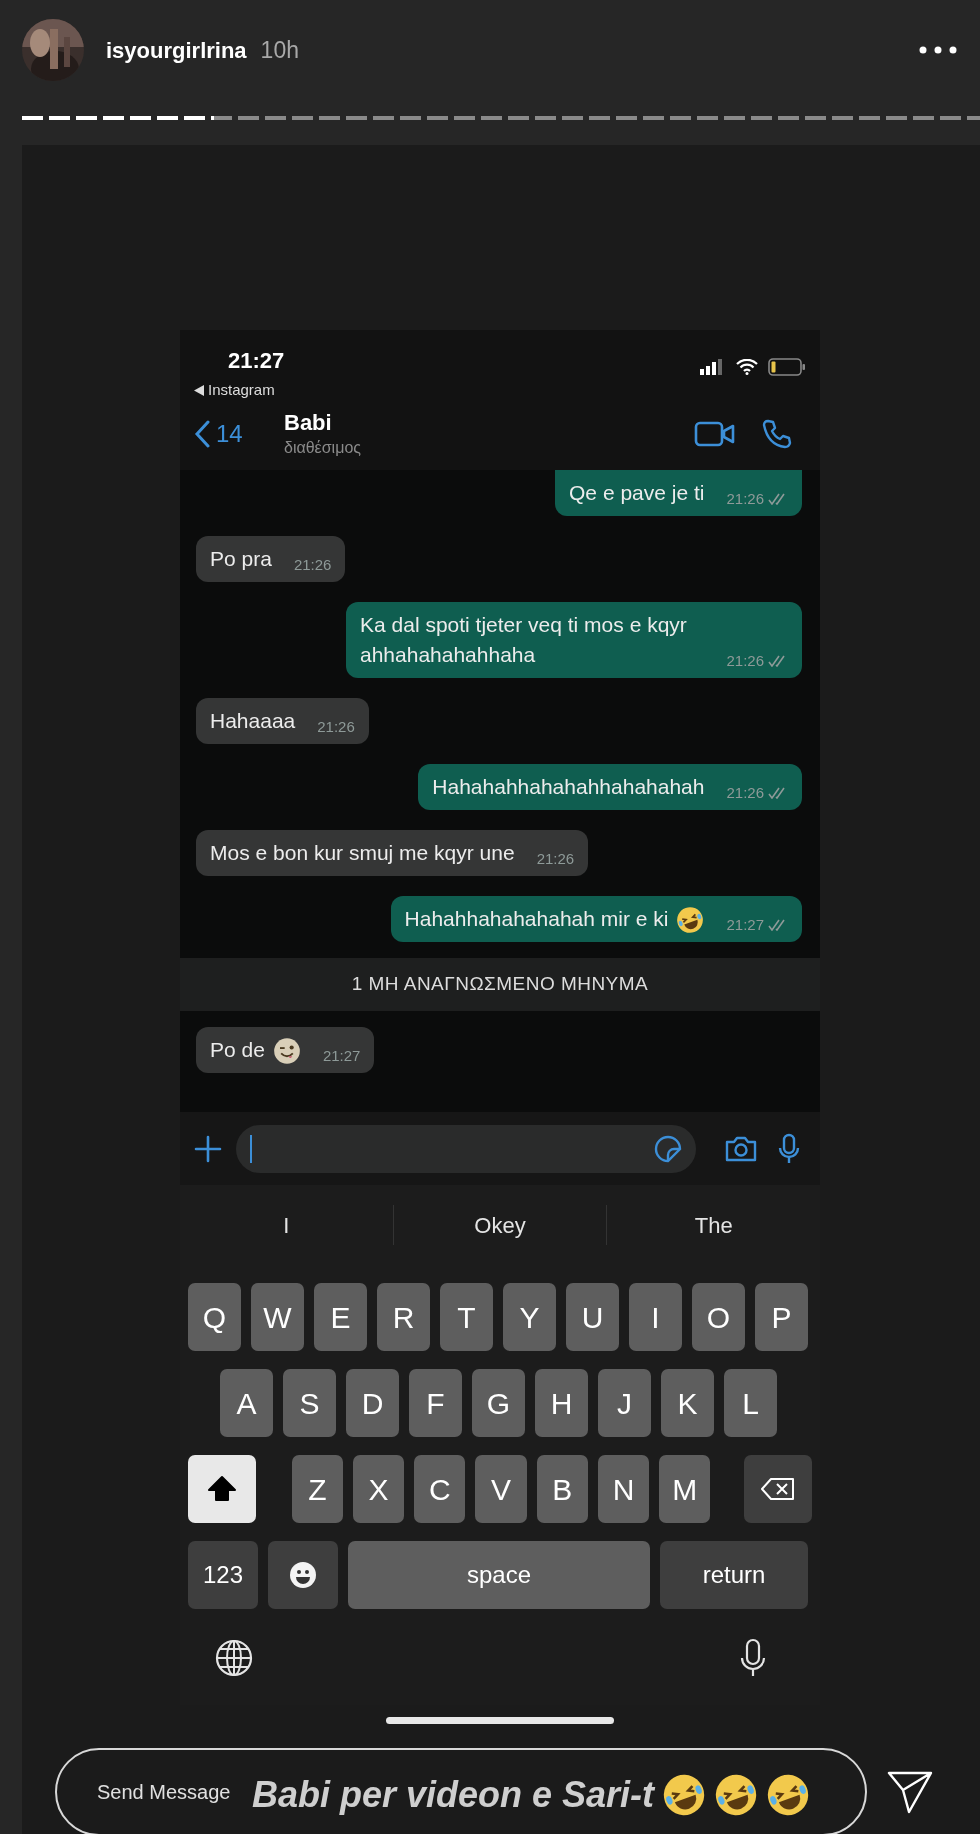  I want to click on backspace-icon, so click(778, 1489).